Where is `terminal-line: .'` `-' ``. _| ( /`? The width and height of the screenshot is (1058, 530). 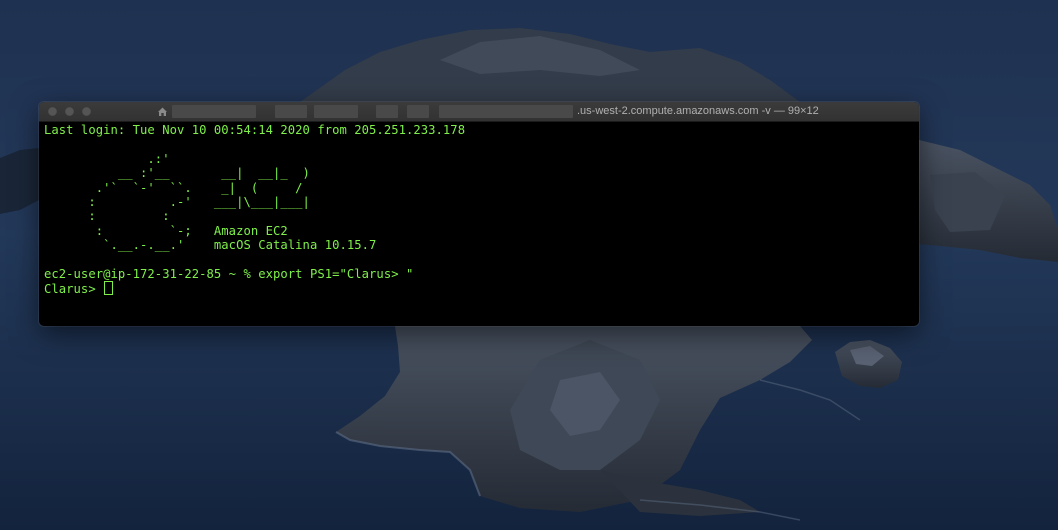 terminal-line: .'` `-' ``. _| ( / is located at coordinates (173, 187).